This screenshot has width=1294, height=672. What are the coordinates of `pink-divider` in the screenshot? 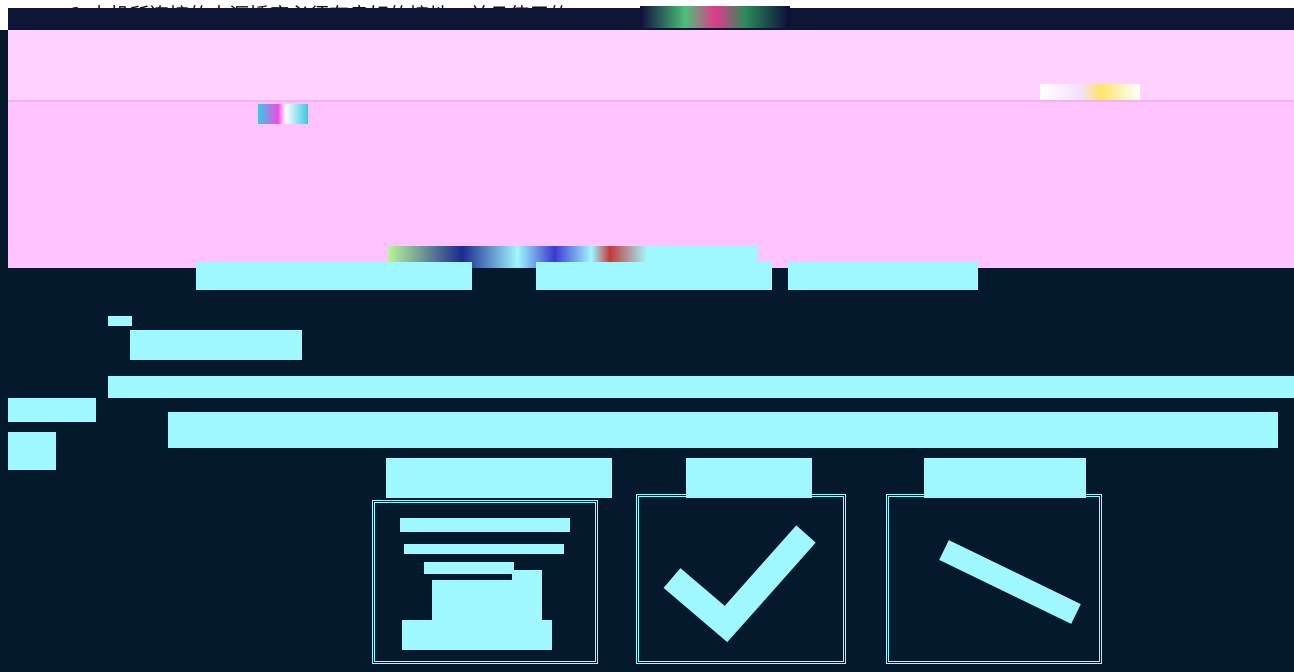 It's located at (651, 101).